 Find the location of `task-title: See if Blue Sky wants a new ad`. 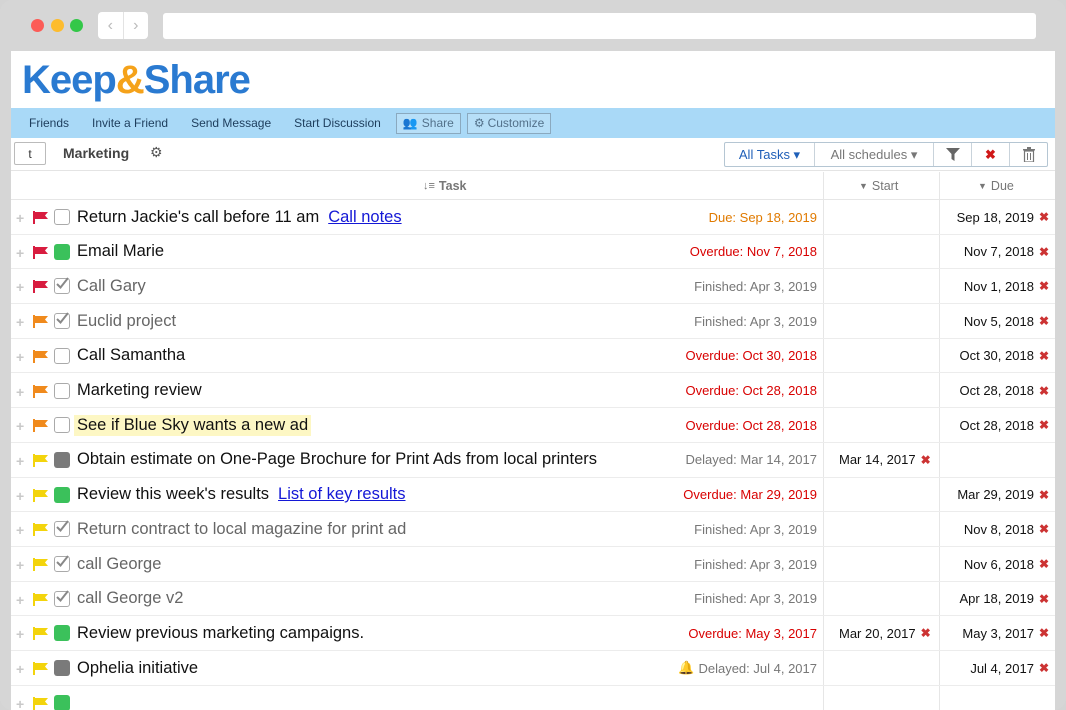

task-title: See if Blue Sky wants a new ad is located at coordinates (193, 425).